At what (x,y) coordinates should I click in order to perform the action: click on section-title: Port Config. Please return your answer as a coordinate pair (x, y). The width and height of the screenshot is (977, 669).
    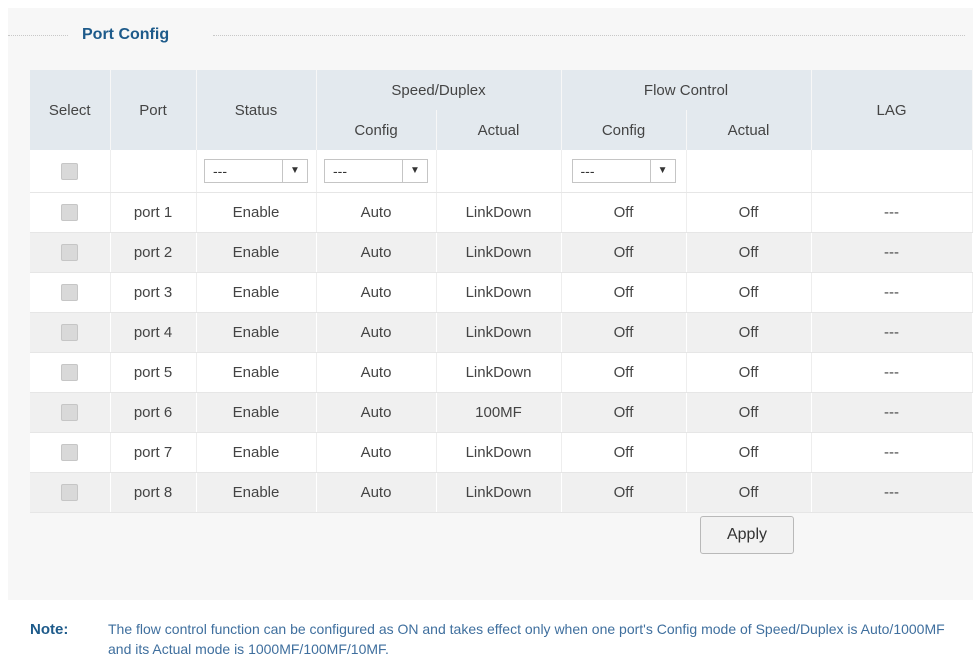
    Looking at the image, I should click on (126, 34).